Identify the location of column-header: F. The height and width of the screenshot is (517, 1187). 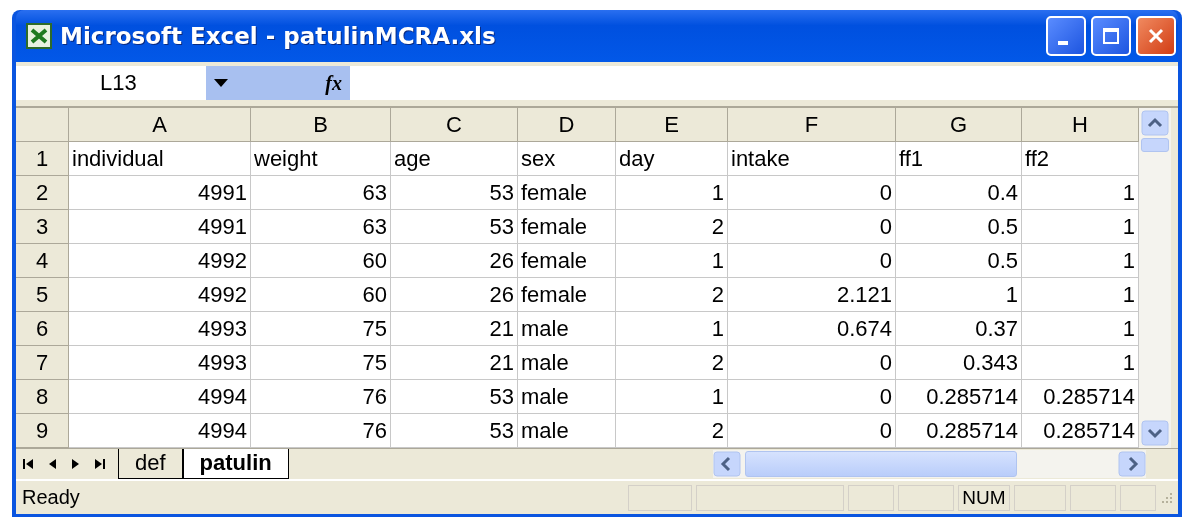
(812, 125).